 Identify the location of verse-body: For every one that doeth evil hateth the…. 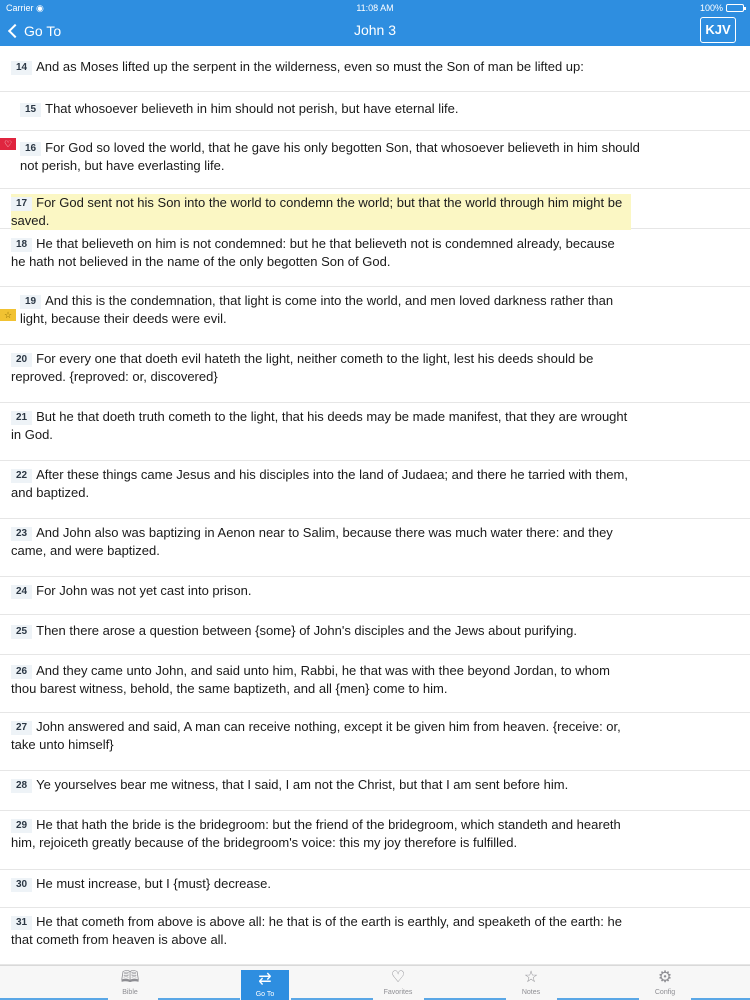
(302, 367).